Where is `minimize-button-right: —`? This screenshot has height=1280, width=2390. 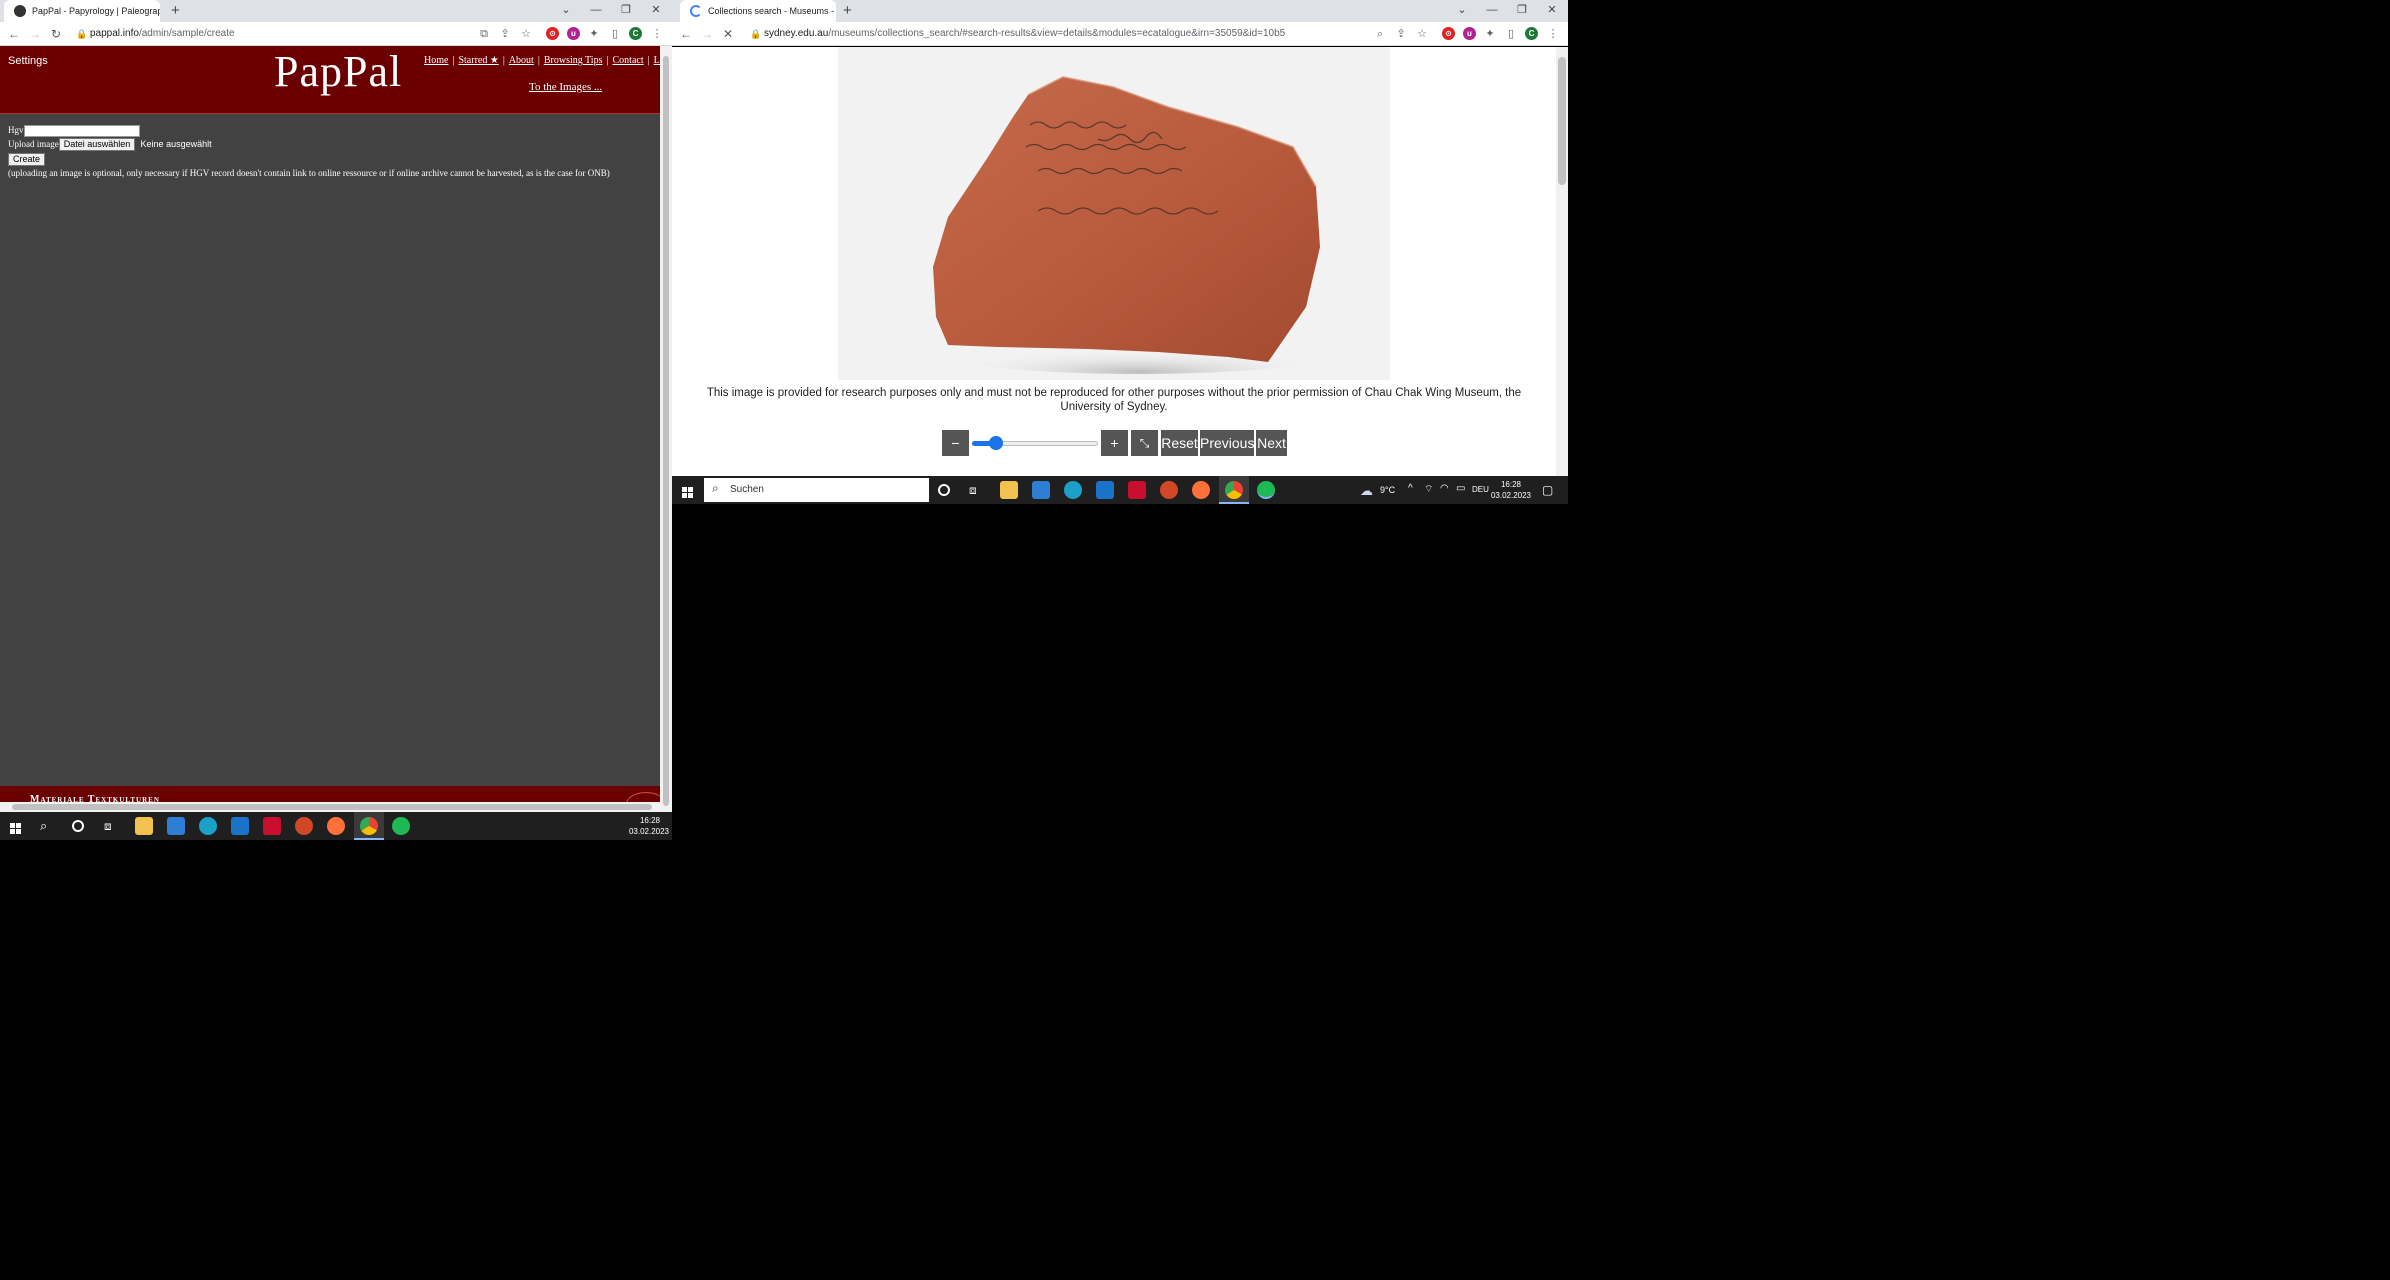 minimize-button-right: — is located at coordinates (1492, 10).